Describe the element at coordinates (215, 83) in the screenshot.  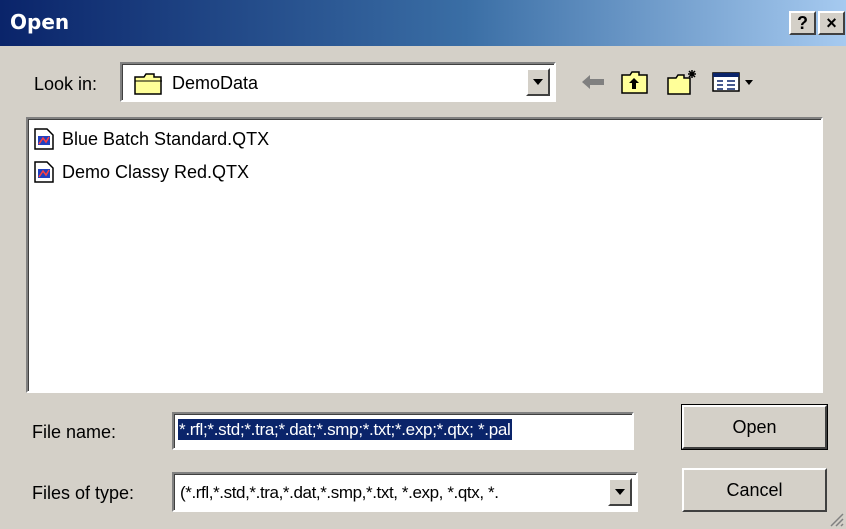
I see `look-in-value: DemoData` at that location.